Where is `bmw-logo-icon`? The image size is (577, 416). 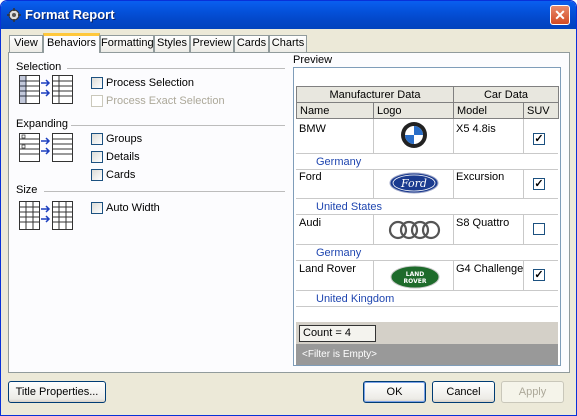 bmw-logo-icon is located at coordinates (414, 135).